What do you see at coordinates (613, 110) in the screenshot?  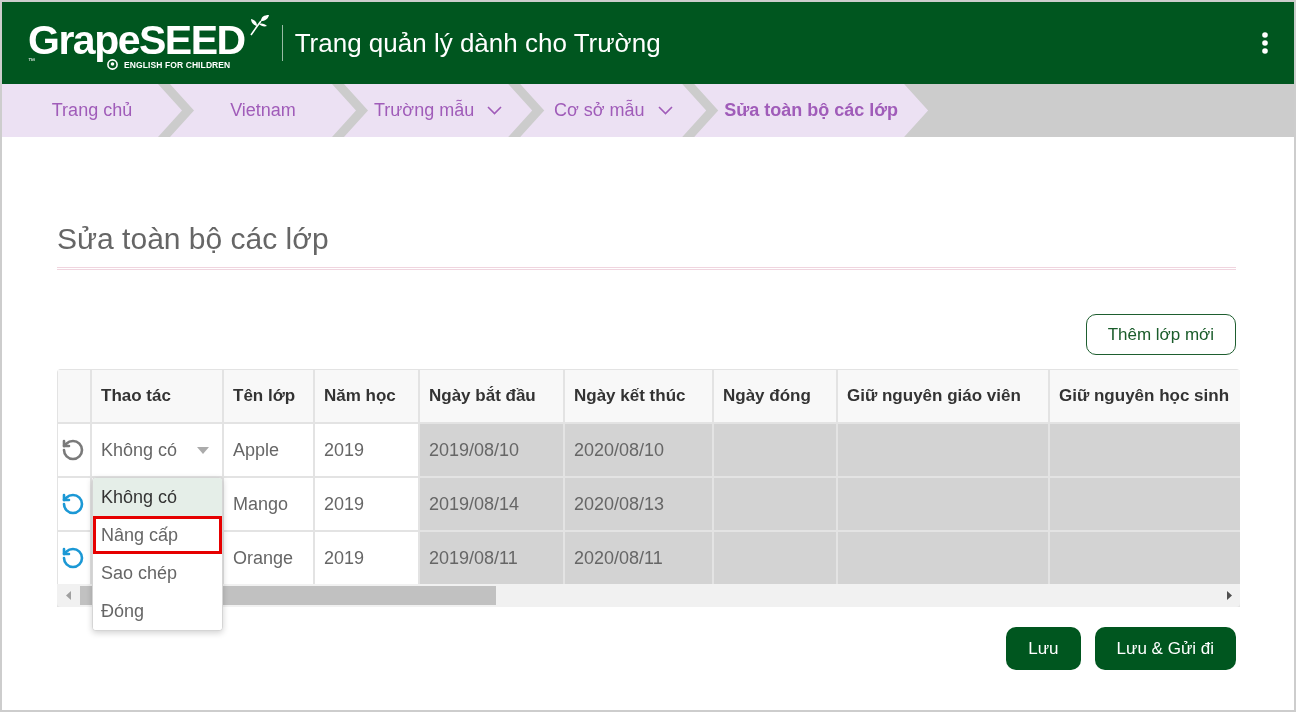 I see `breadcrumb-item: Cơ sở mẫu` at bounding box center [613, 110].